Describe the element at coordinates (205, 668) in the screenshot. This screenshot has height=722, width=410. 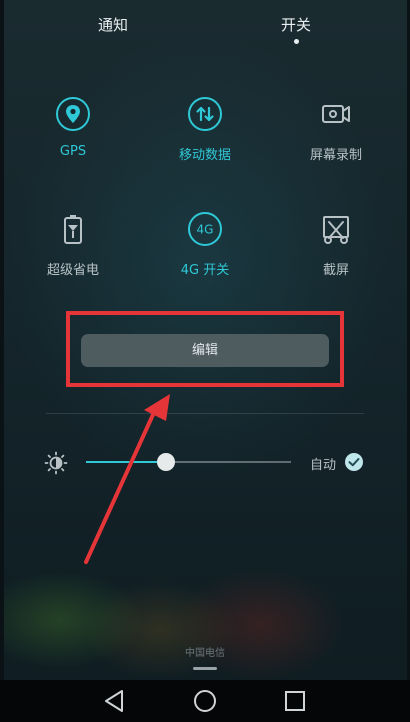
I see `panel-drag-handle` at that location.